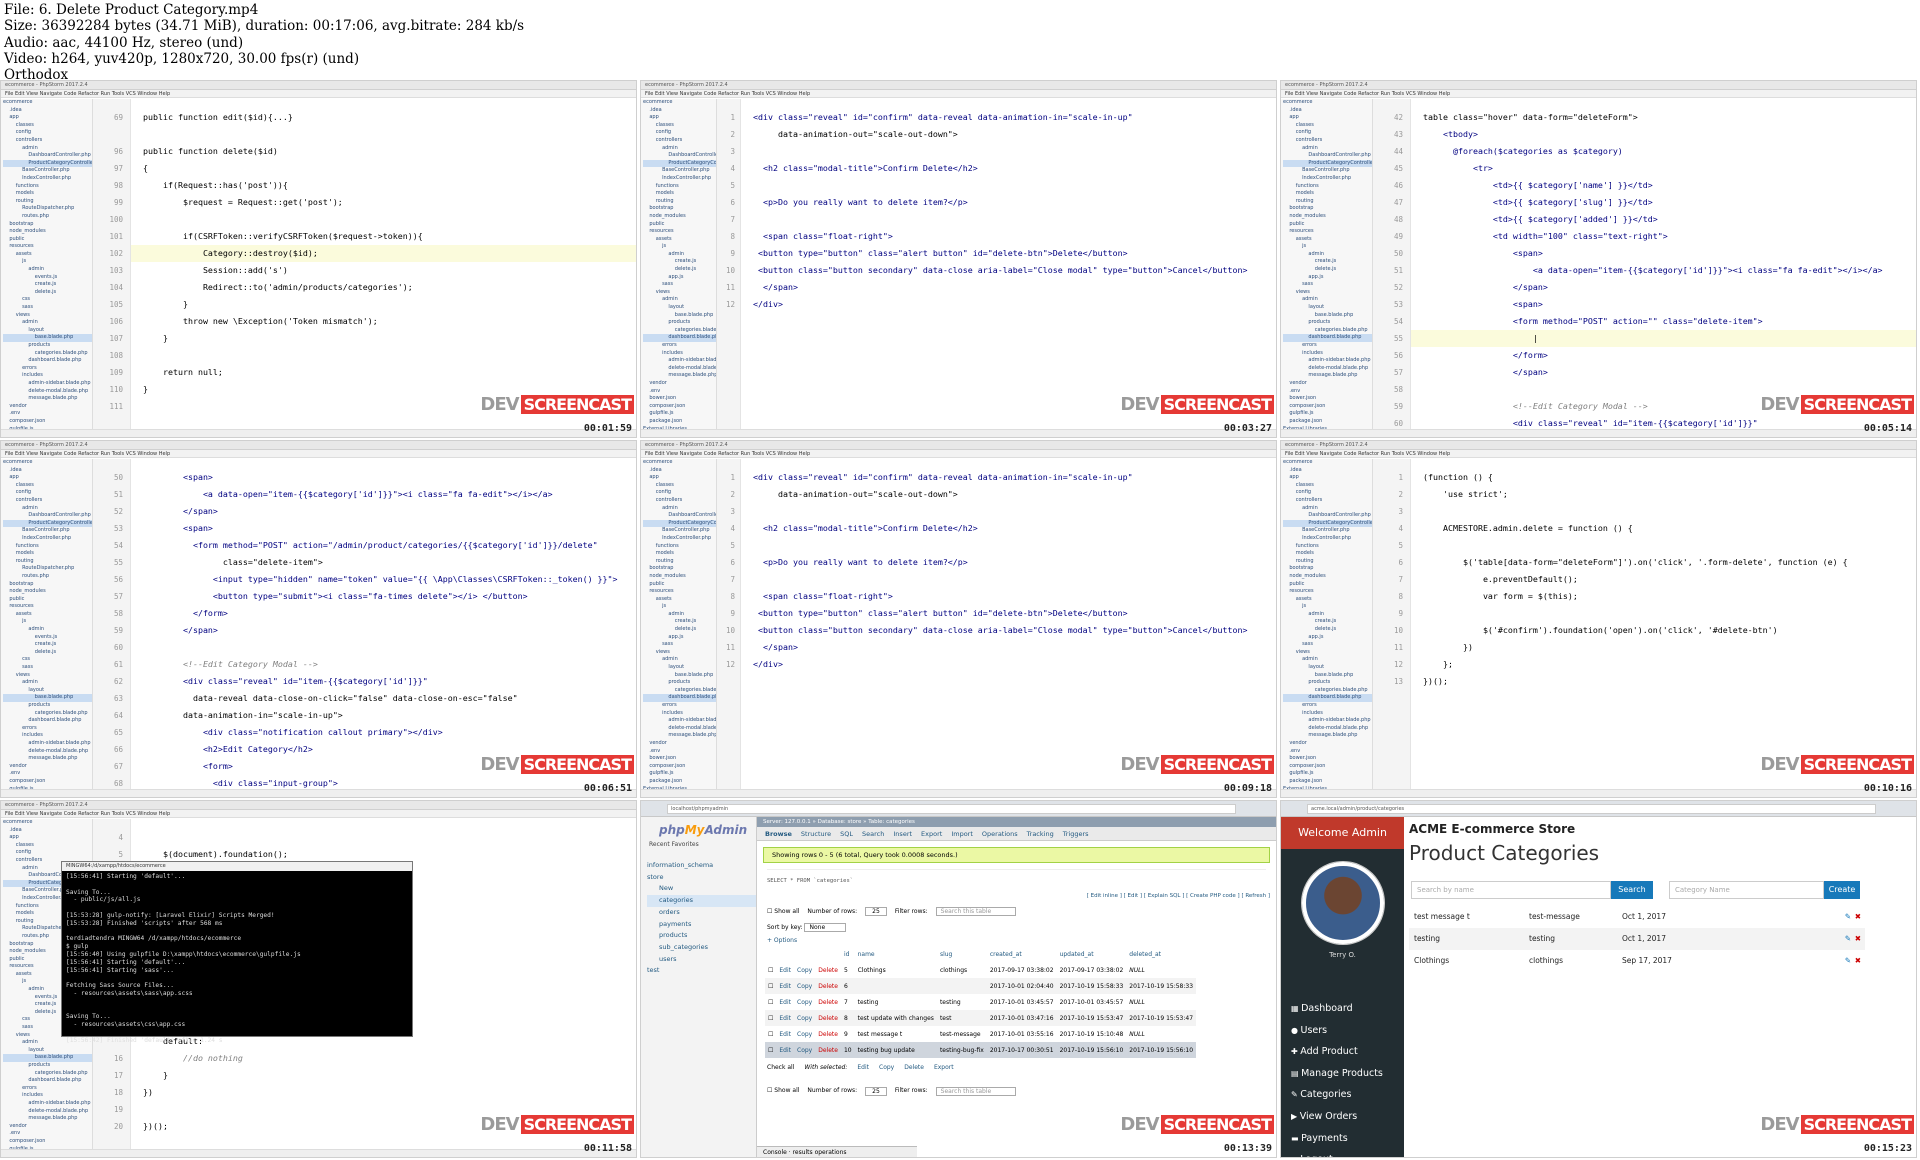  Describe the element at coordinates (679, 285) in the screenshot. I see `tree-item: sass` at that location.